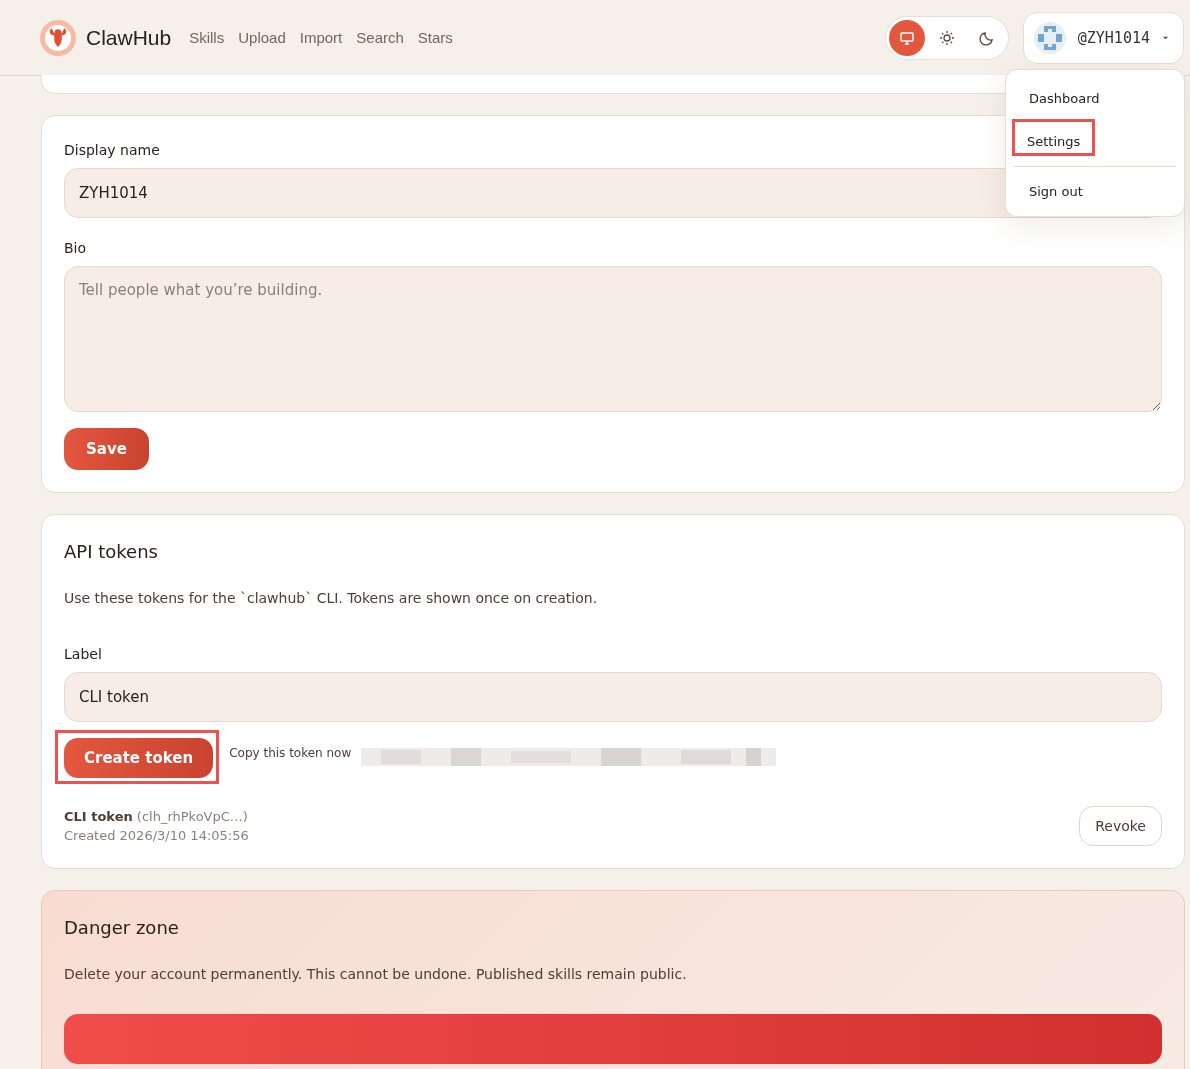 This screenshot has height=1069, width=1190. What do you see at coordinates (1120, 826) in the screenshot?
I see `revoke-button: Revoke` at bounding box center [1120, 826].